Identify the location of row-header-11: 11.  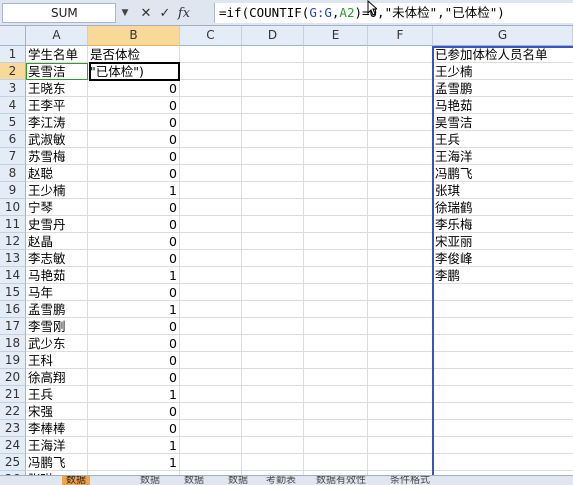
(13, 224).